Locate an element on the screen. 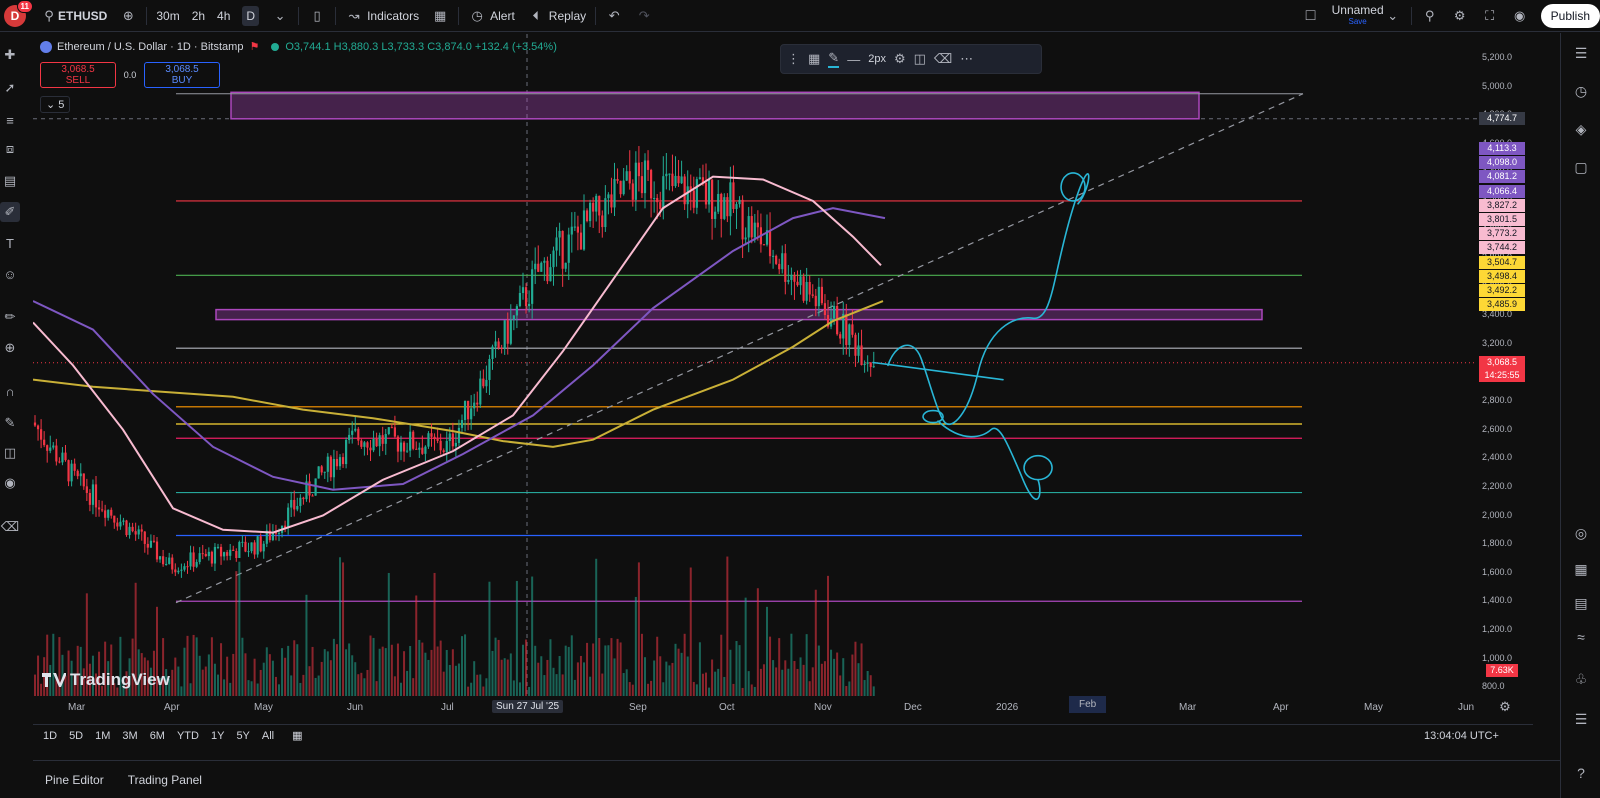 The image size is (1600, 798). pencil-color-icon: ✎ is located at coordinates (834, 59).